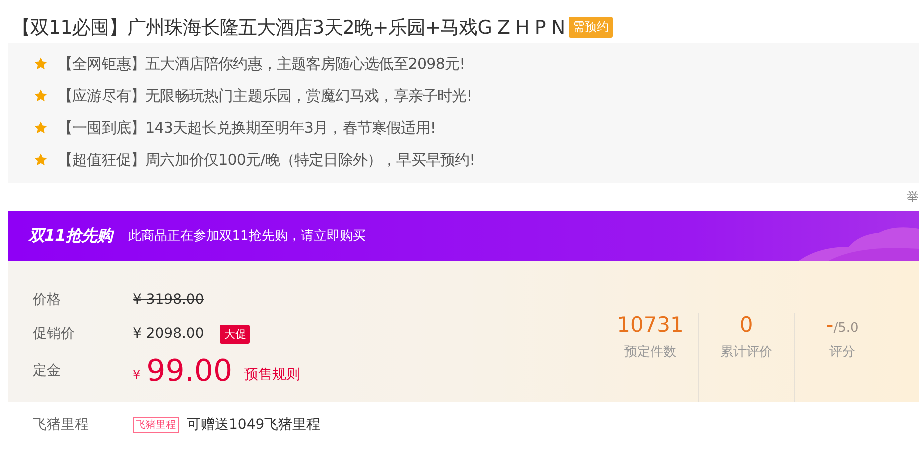  I want to click on score-value: -, so click(830, 325).